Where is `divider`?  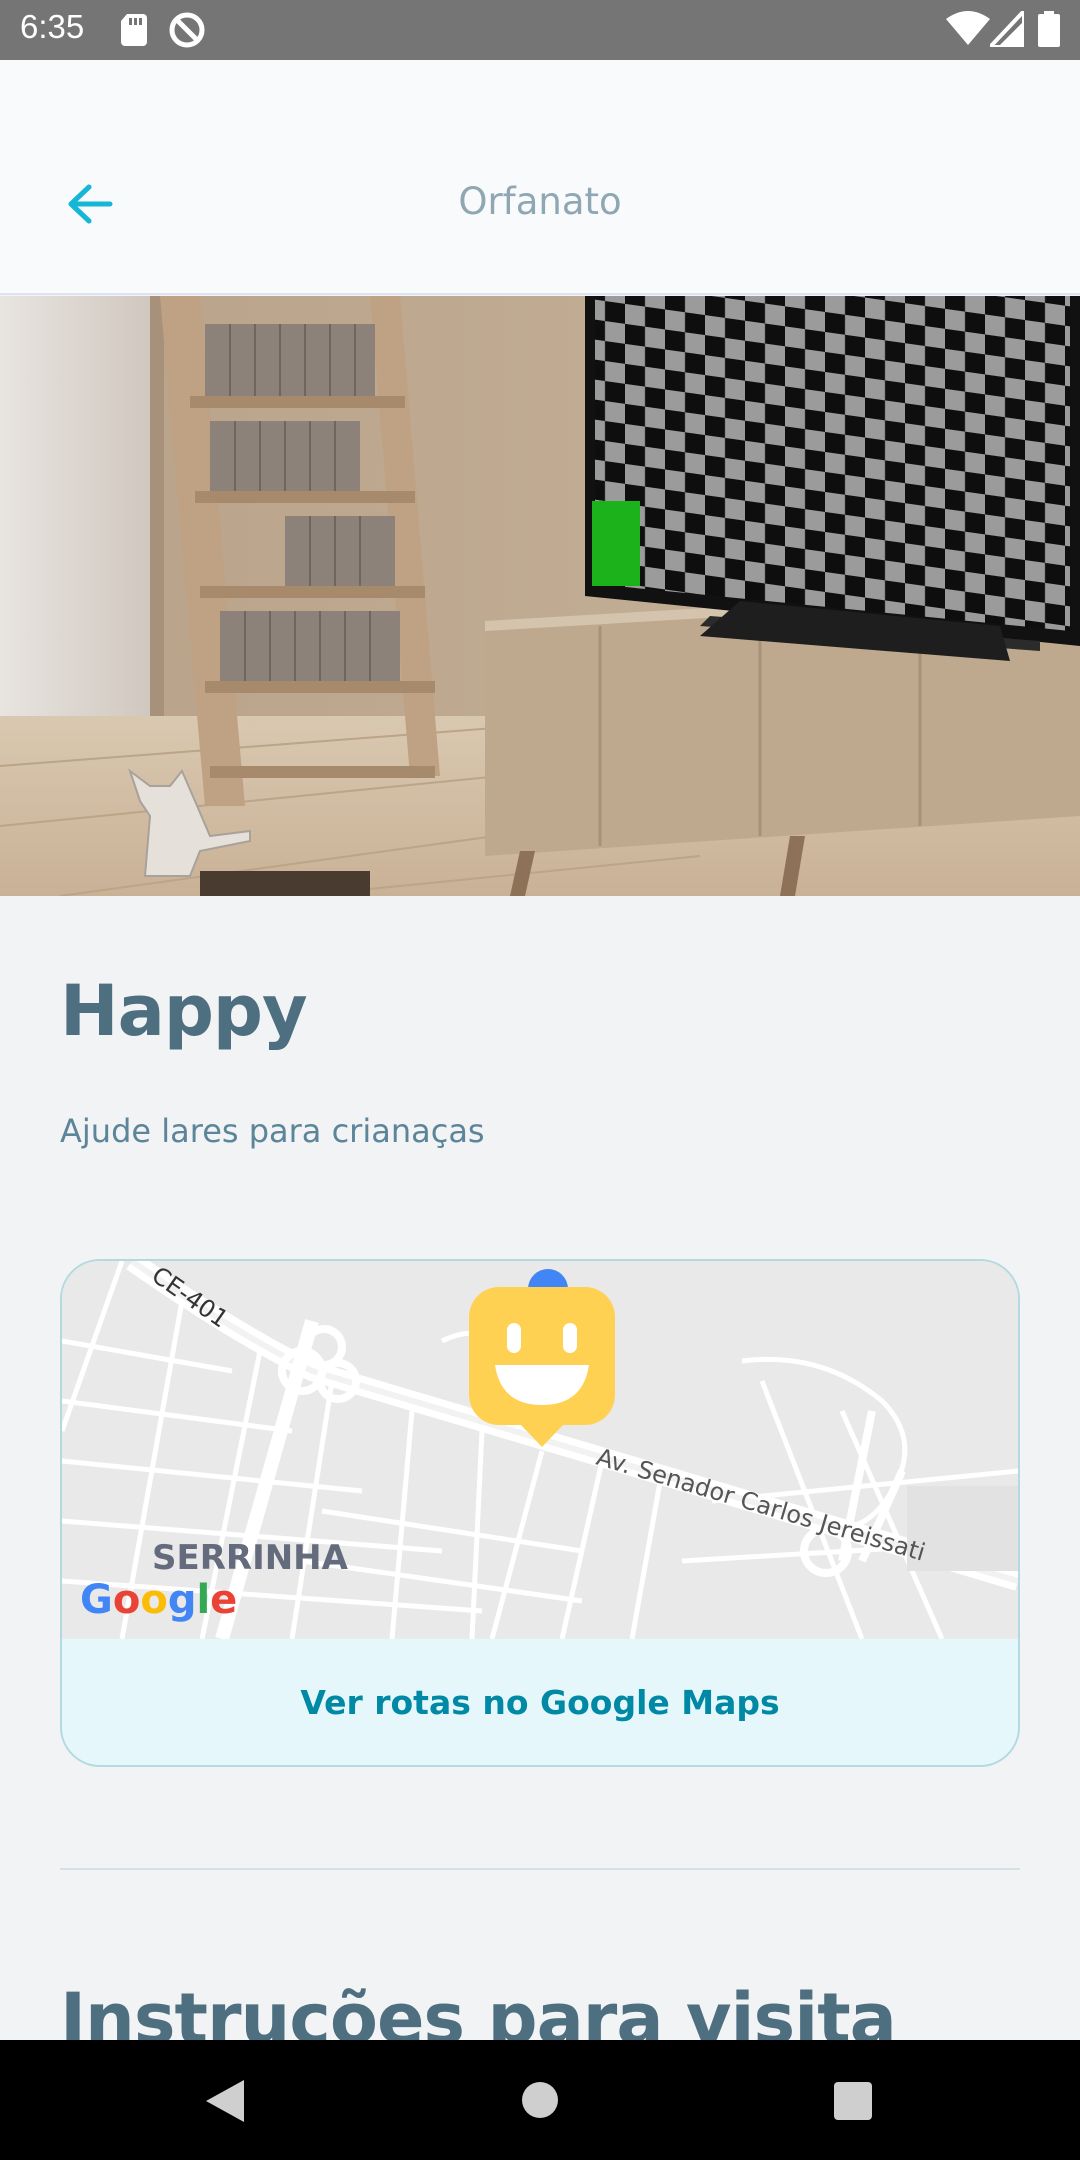
divider is located at coordinates (540, 1869).